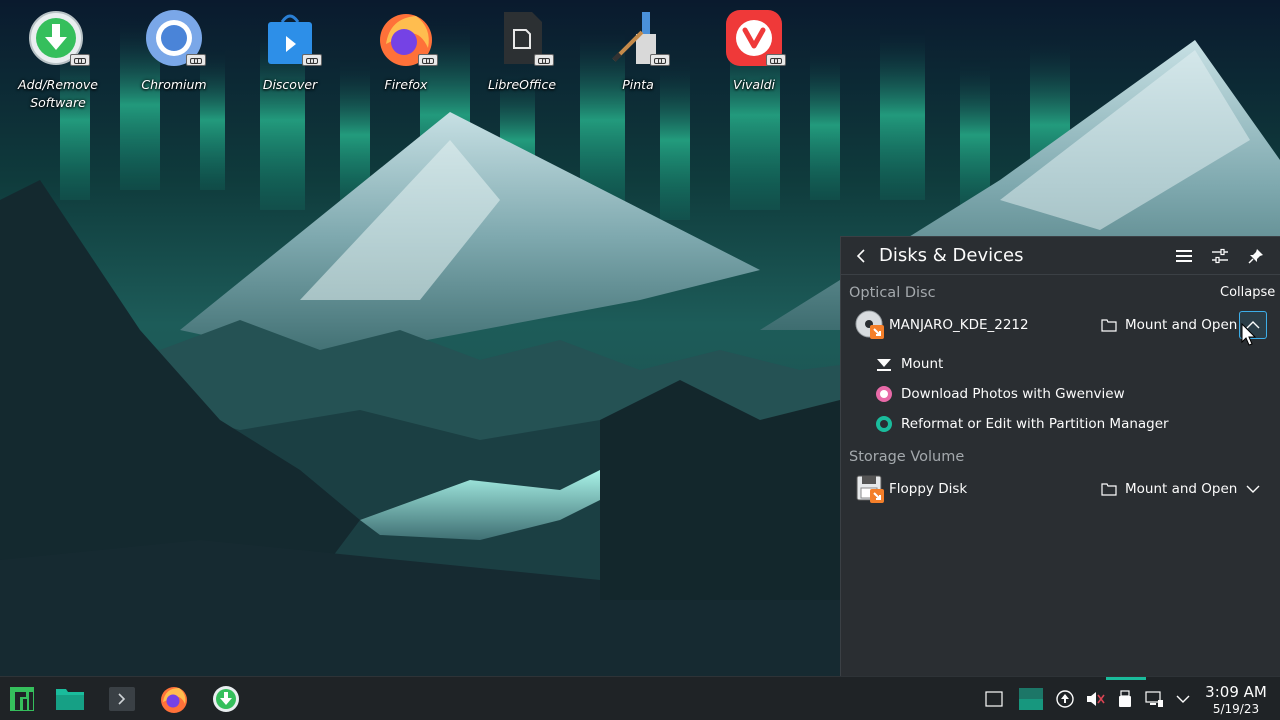 This screenshot has height=720, width=1280. Describe the element at coordinates (892, 293) in the screenshot. I see `section-title-optical-disc: Optical Disc` at that location.